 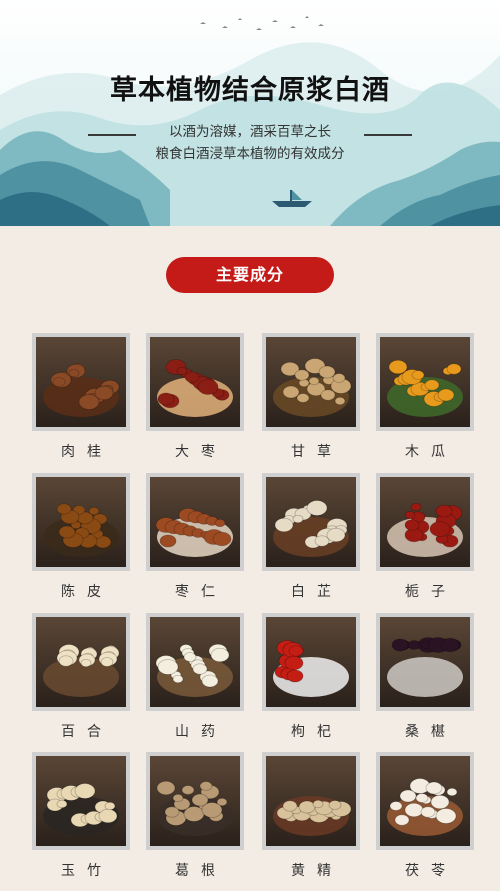 I want to click on subtitle-line2: 粮食白酒浸草本植物的有效成分, so click(x=250, y=154).